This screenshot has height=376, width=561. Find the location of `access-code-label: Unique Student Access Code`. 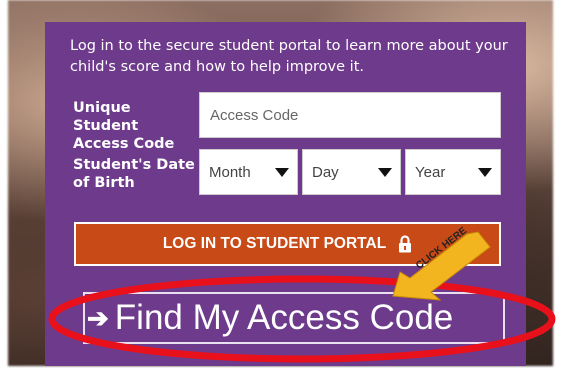

access-code-label: Unique Student Access Code is located at coordinates (124, 126).